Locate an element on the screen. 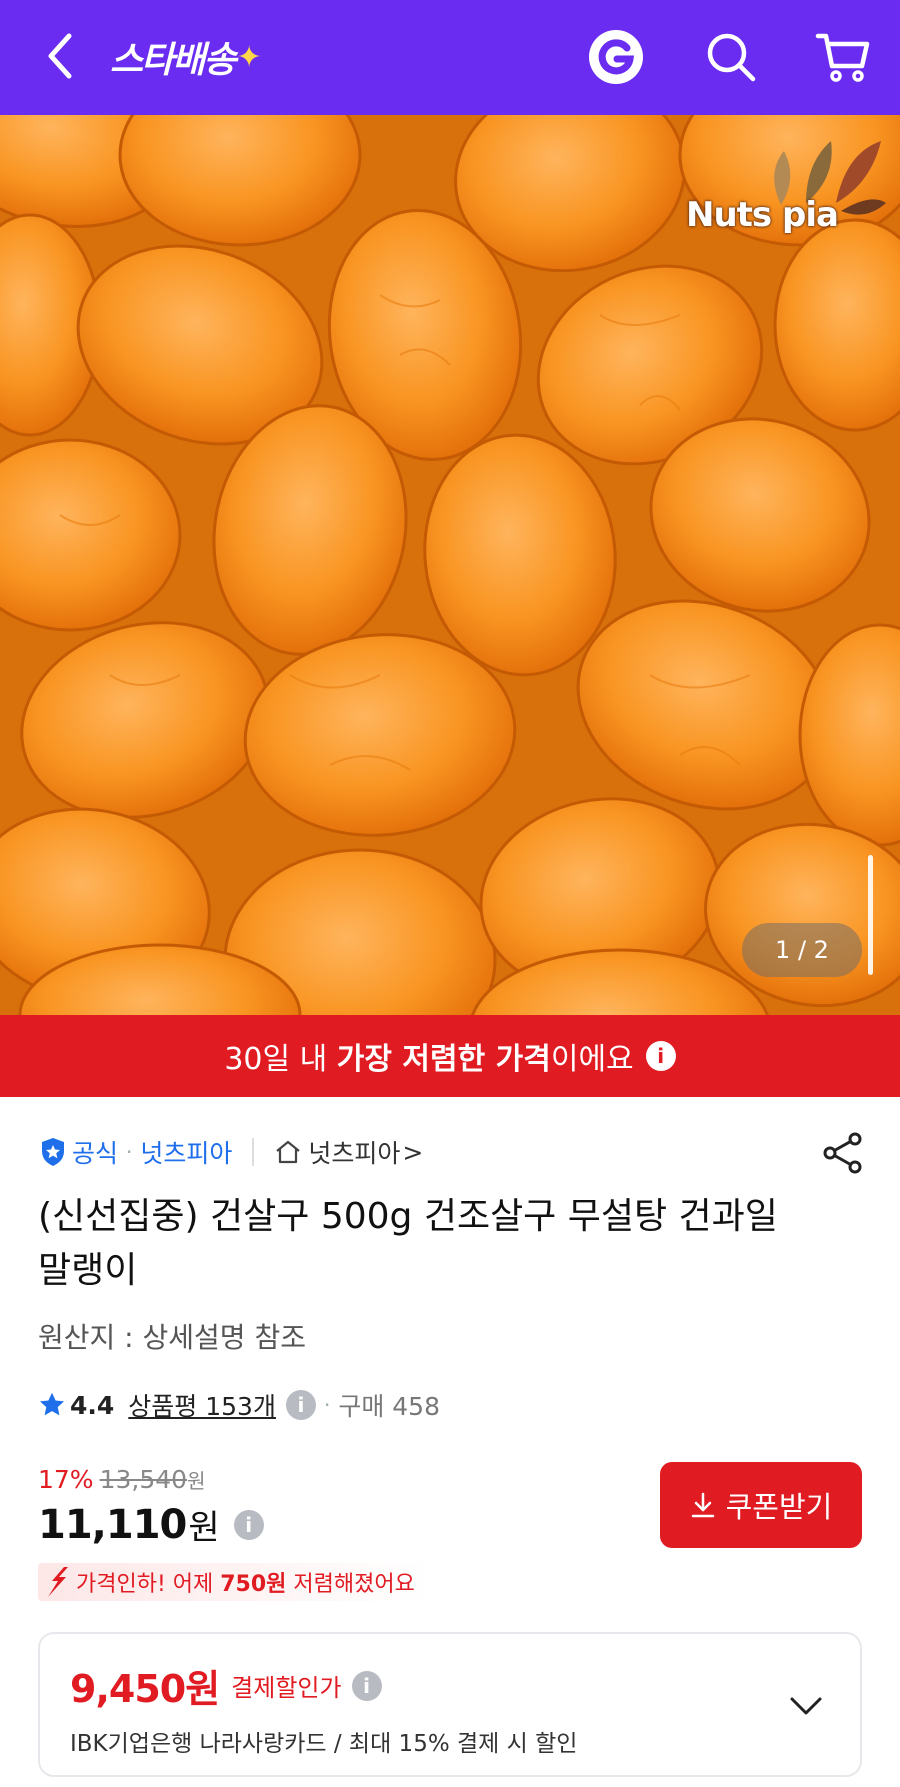  g-home-button is located at coordinates (616, 57).